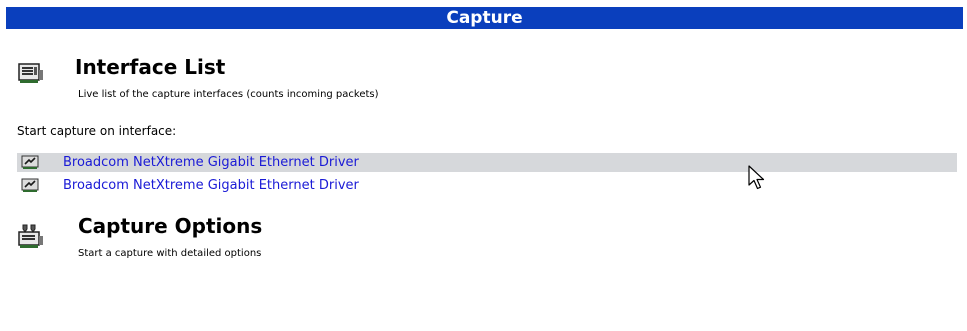 This screenshot has width=967, height=331. I want to click on interface-list-link: Interface List, so click(150, 67).